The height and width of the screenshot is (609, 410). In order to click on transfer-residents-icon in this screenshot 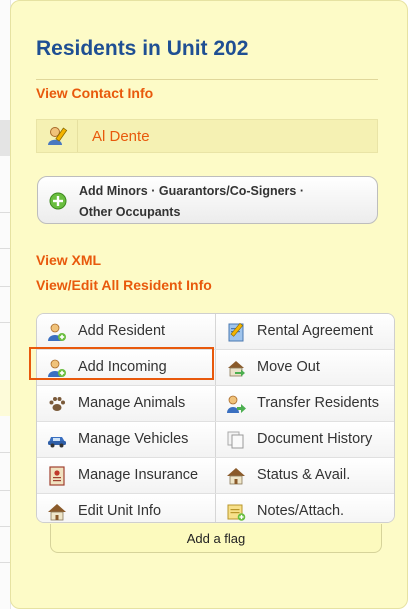, I will do `click(236, 404)`.